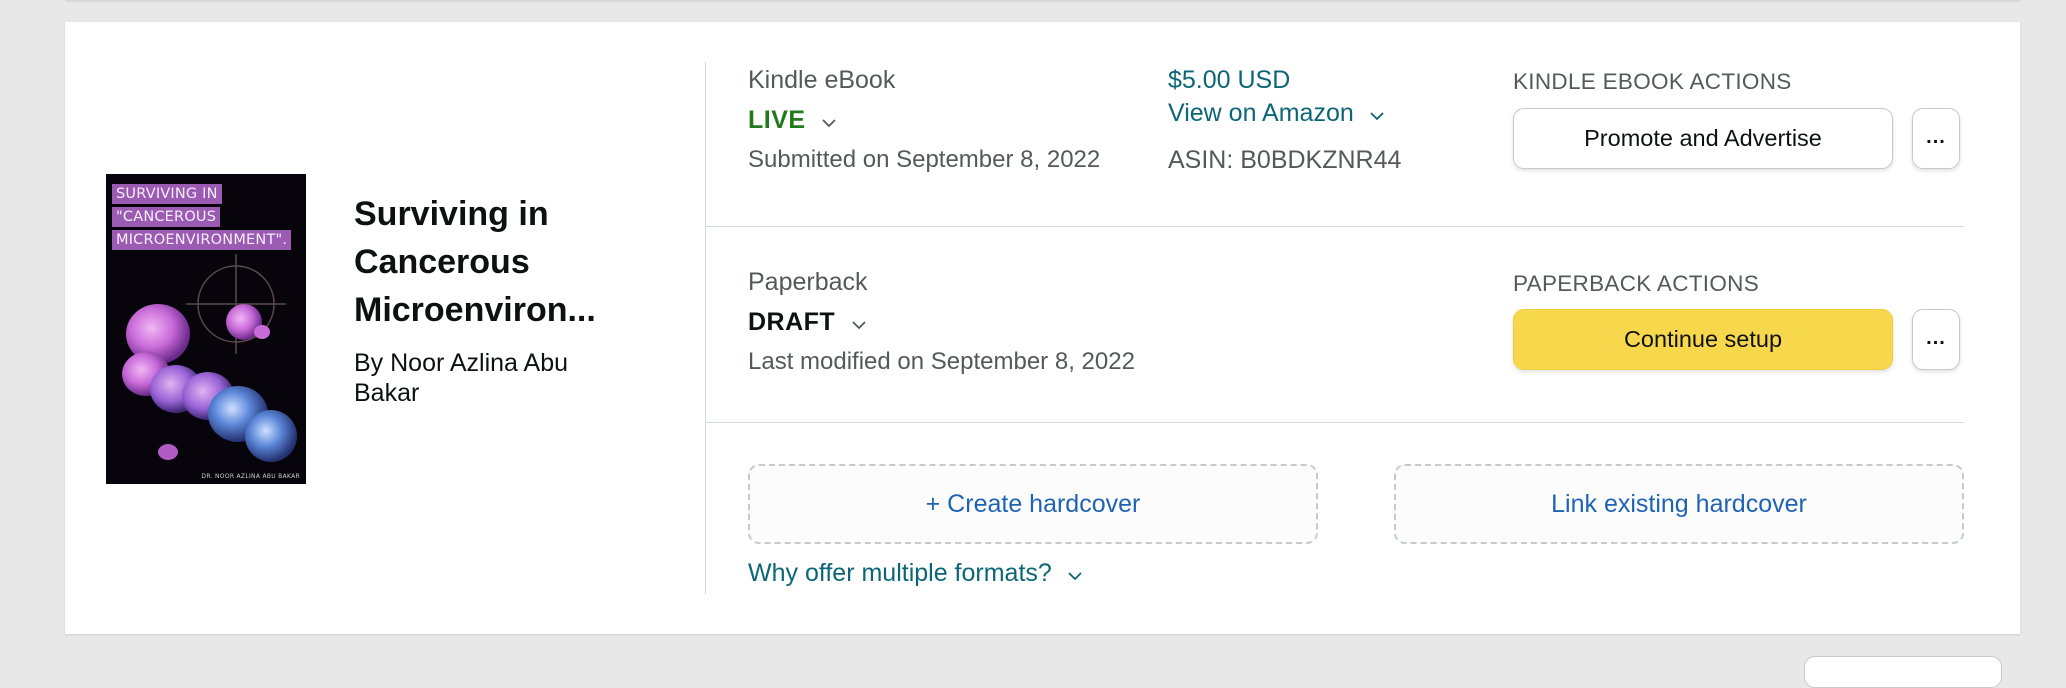 This screenshot has width=2066, height=688. Describe the element at coordinates (1703, 339) in the screenshot. I see `continue-setup-button: Continue setup` at that location.